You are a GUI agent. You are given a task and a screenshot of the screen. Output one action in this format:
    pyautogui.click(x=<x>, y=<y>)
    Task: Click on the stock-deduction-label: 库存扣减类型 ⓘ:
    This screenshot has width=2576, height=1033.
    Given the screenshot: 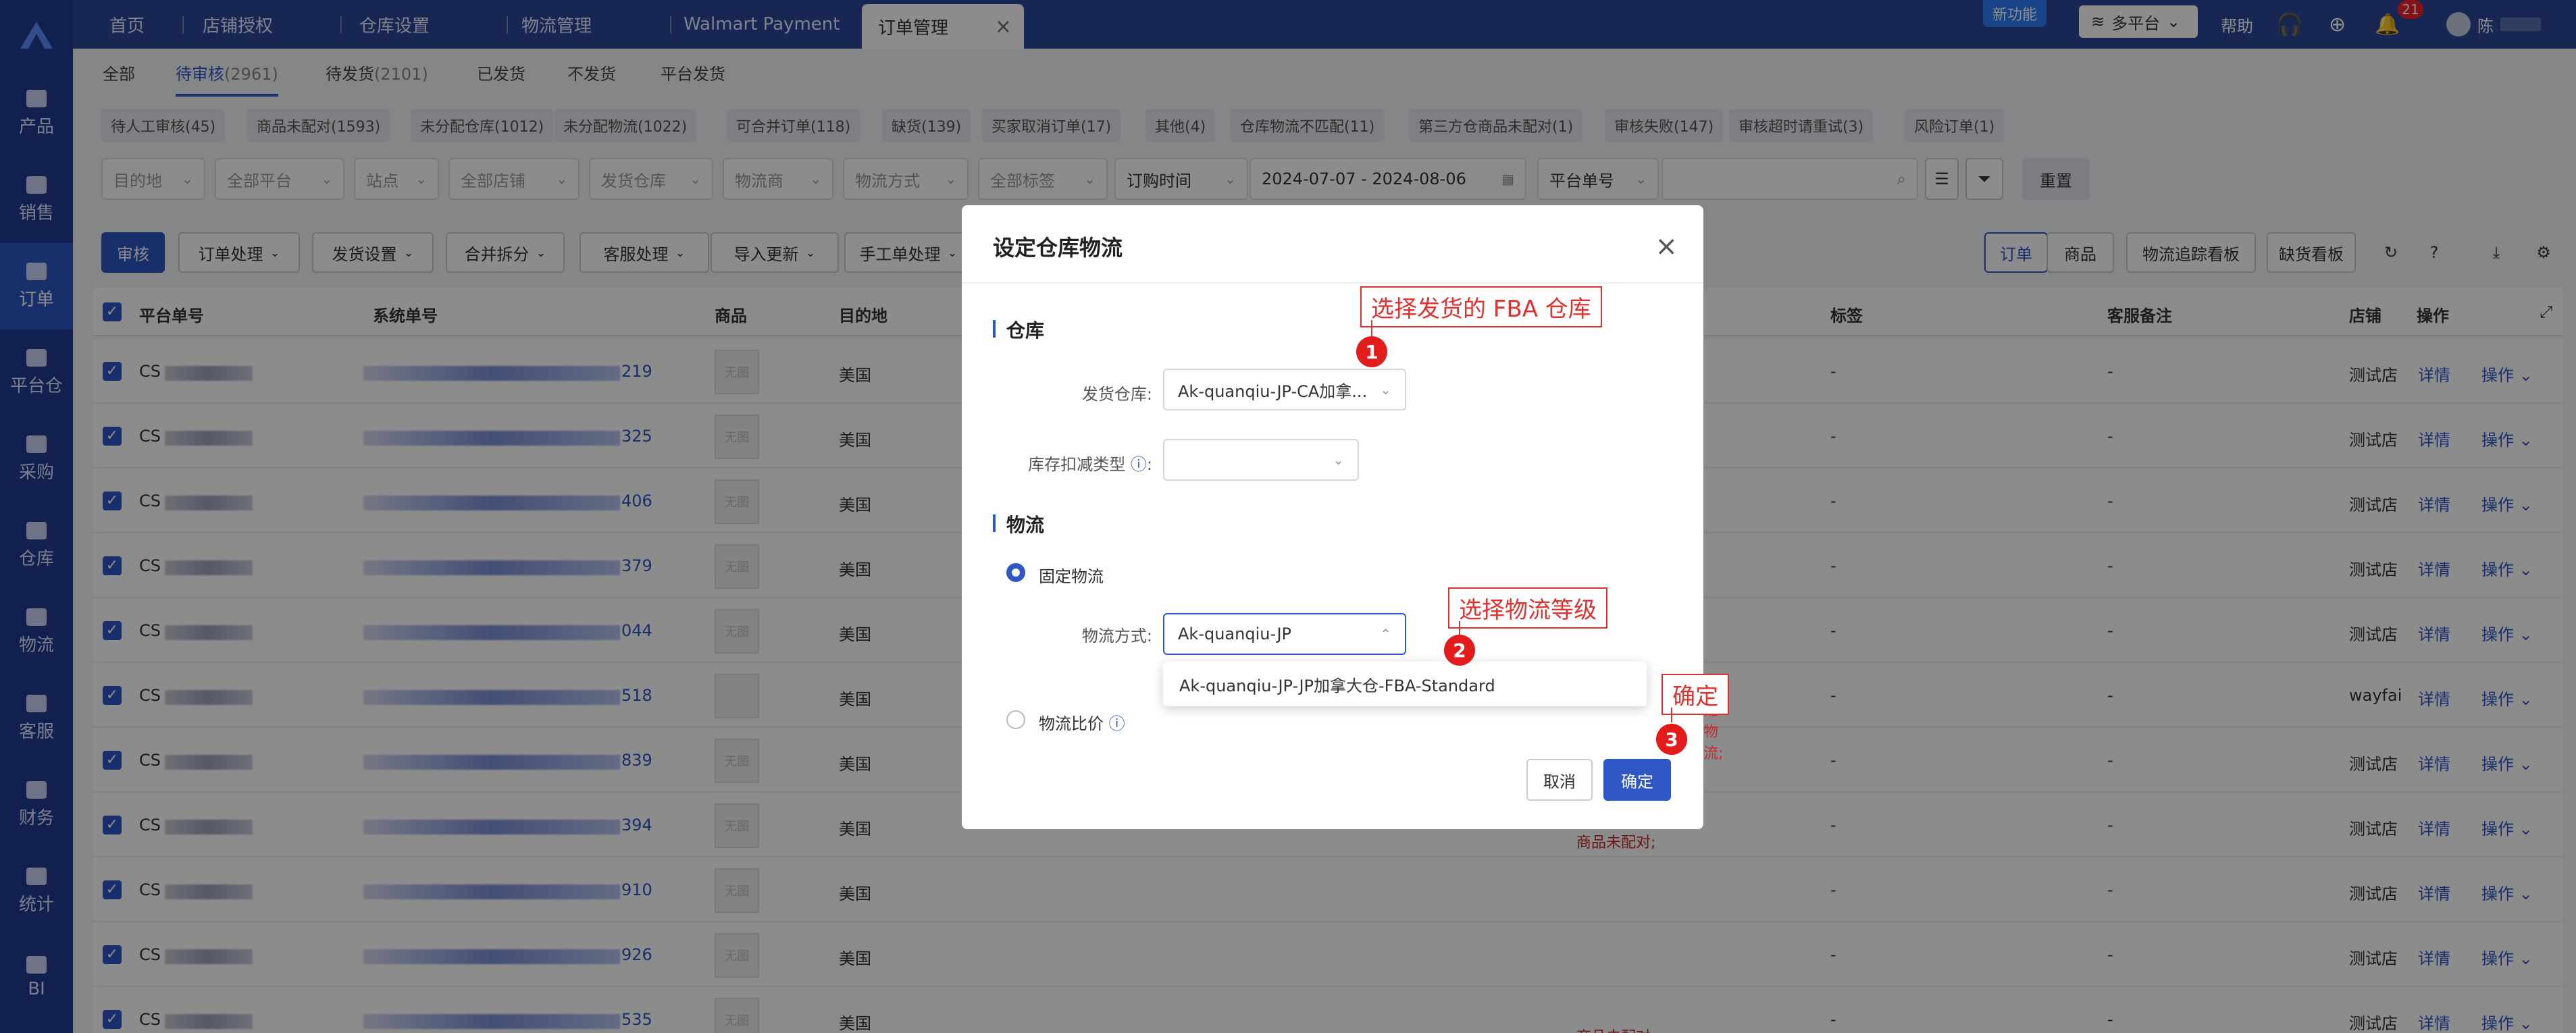 What is the action you would take?
    pyautogui.click(x=1090, y=465)
    